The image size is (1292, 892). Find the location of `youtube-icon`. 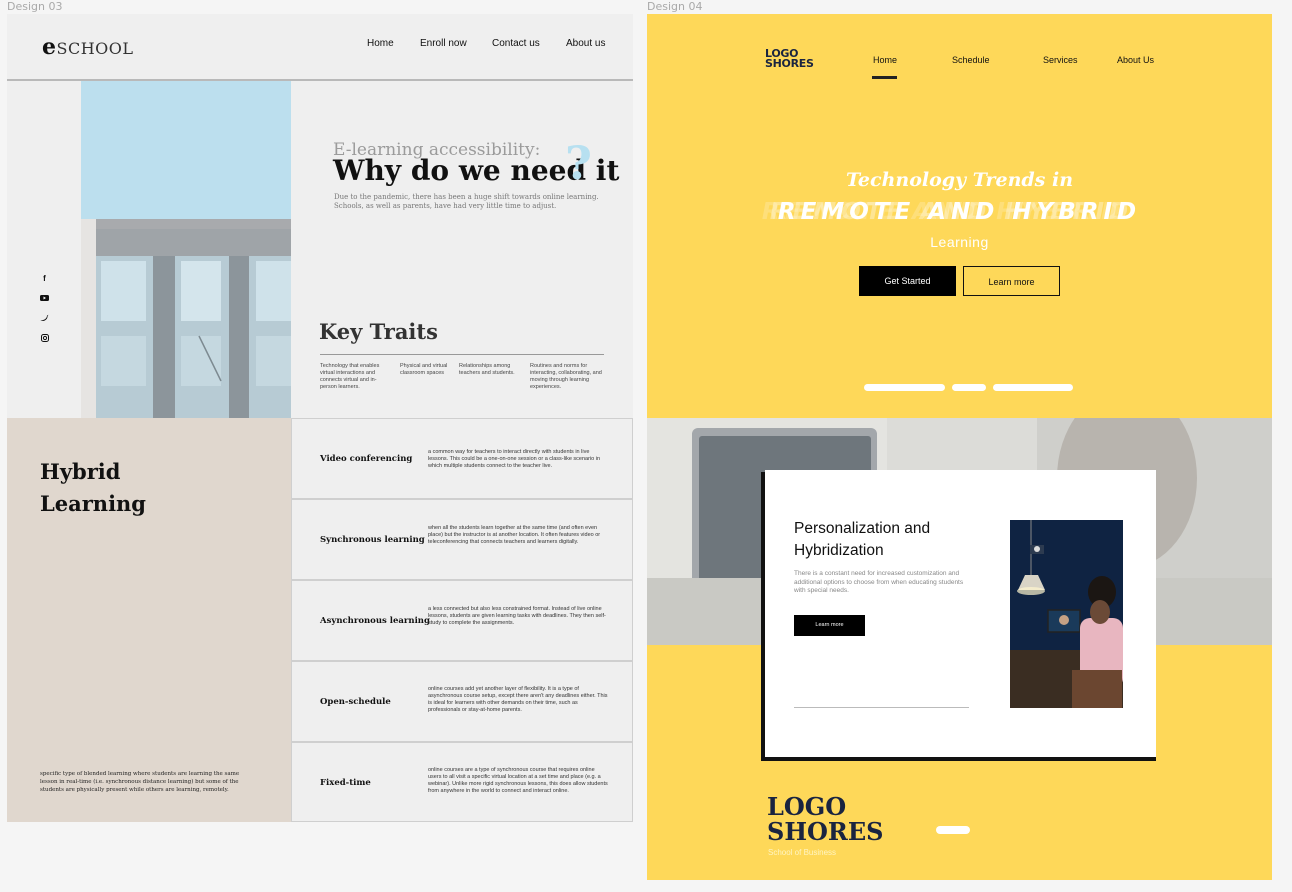

youtube-icon is located at coordinates (44, 298).